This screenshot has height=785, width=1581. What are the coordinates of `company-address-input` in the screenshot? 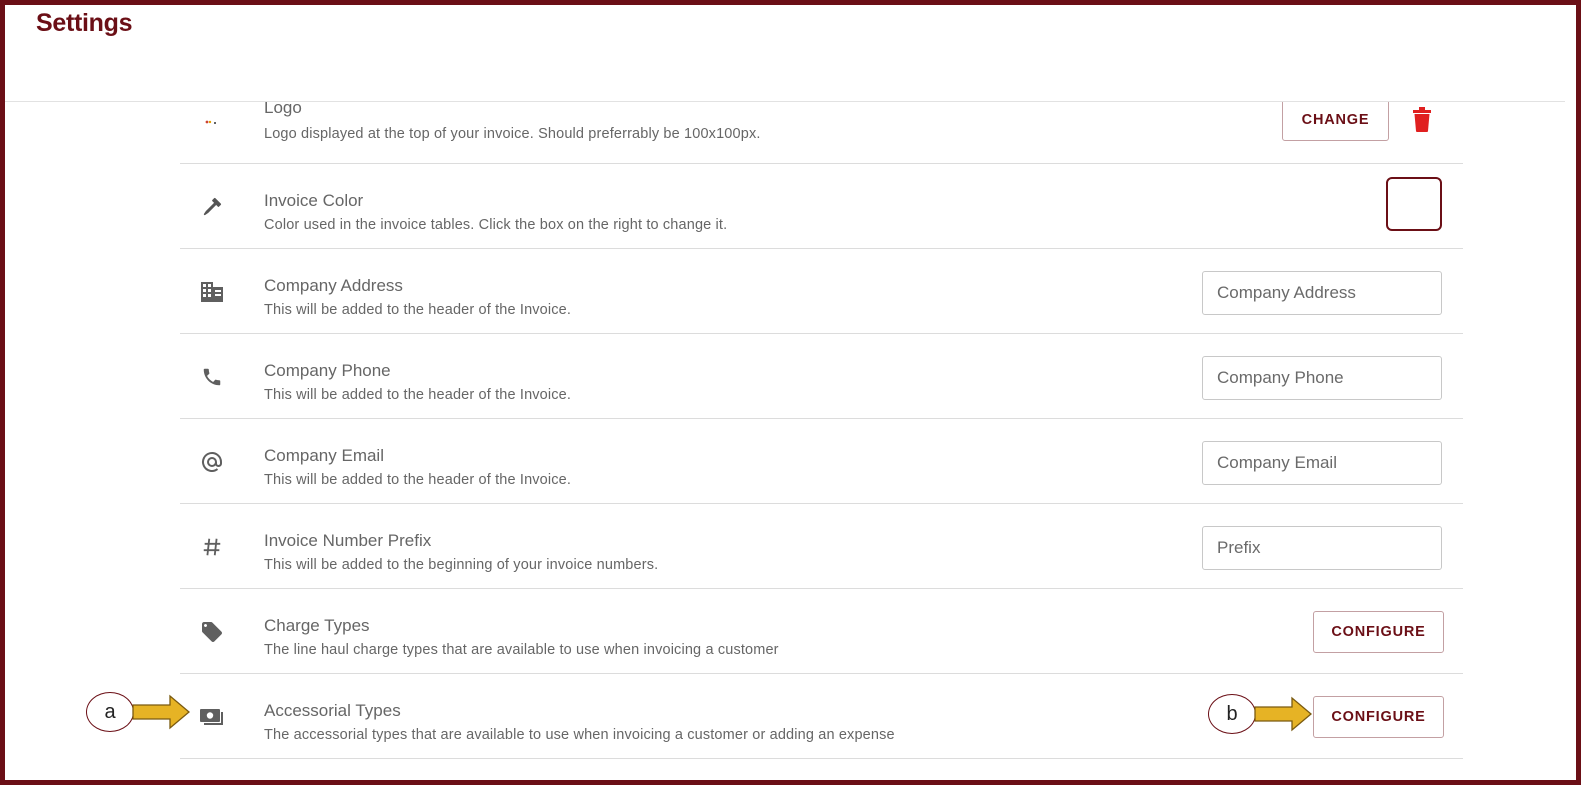 It's located at (1322, 293).